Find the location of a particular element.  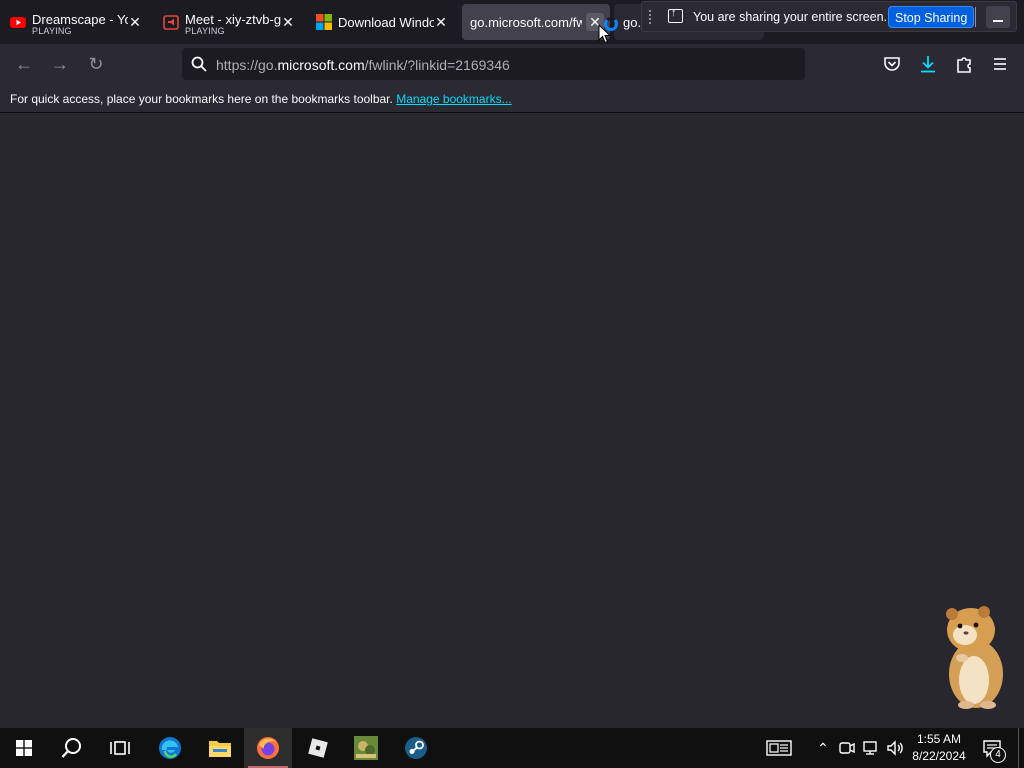

roblox-icon is located at coordinates (318, 748).